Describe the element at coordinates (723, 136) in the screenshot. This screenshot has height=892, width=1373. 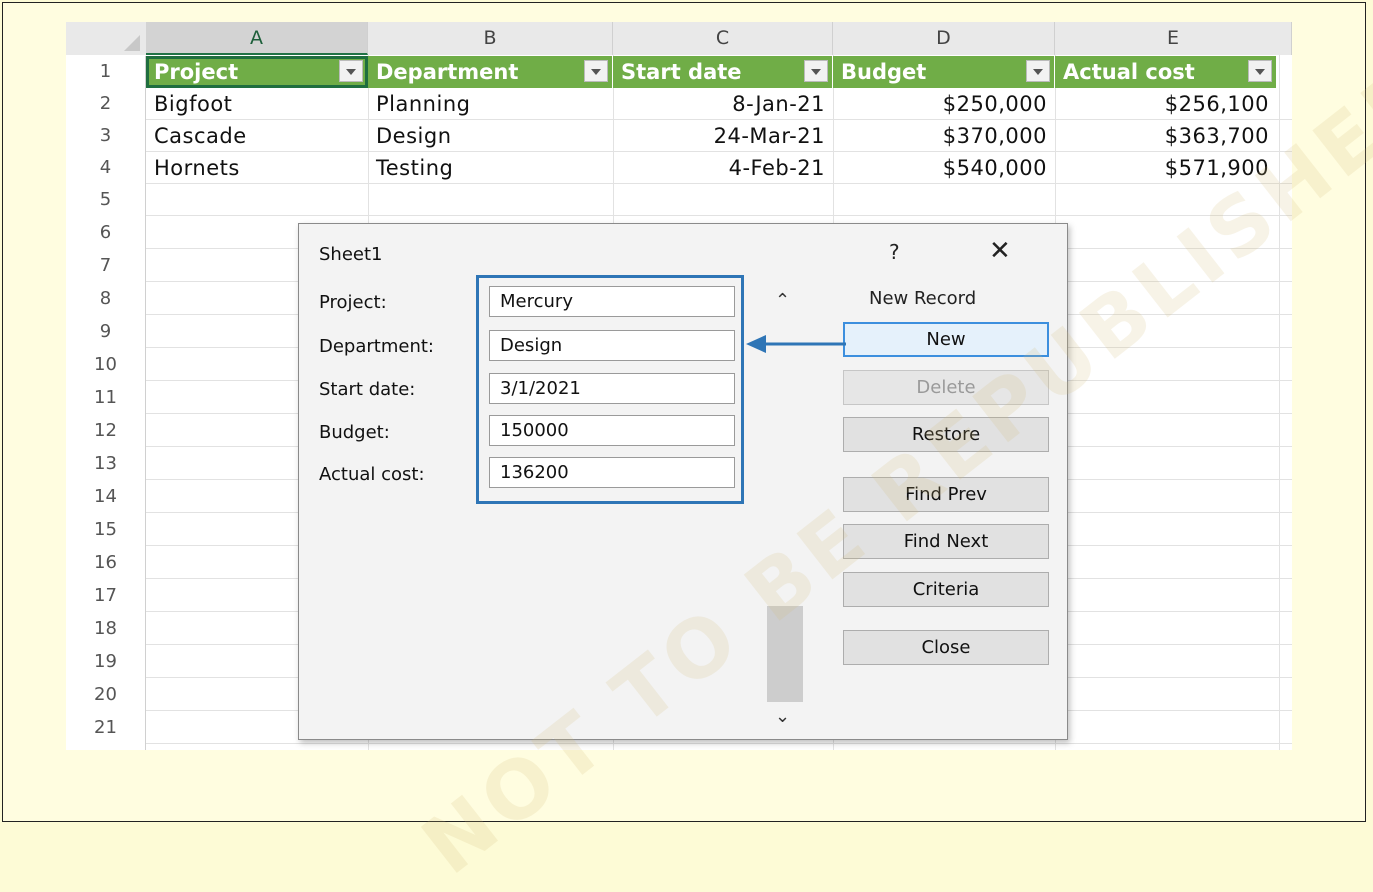
I see `table-cell: 24-Mar-21` at that location.